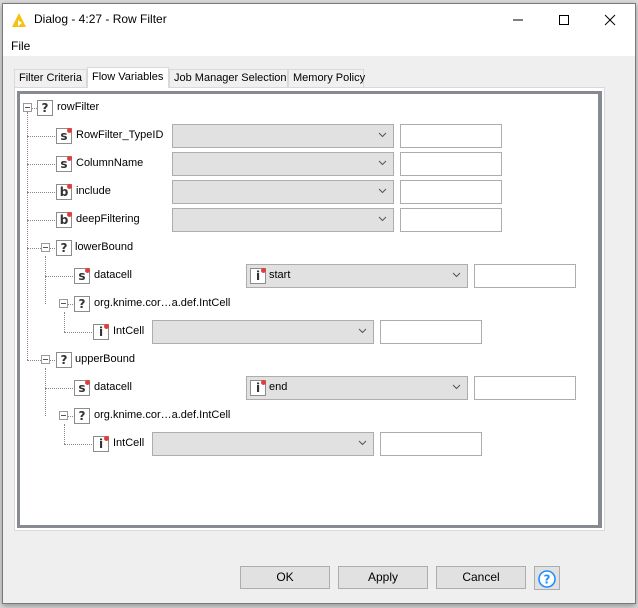 The image size is (638, 608). I want to click on upperbound-intcell-variable-select, so click(263, 444).